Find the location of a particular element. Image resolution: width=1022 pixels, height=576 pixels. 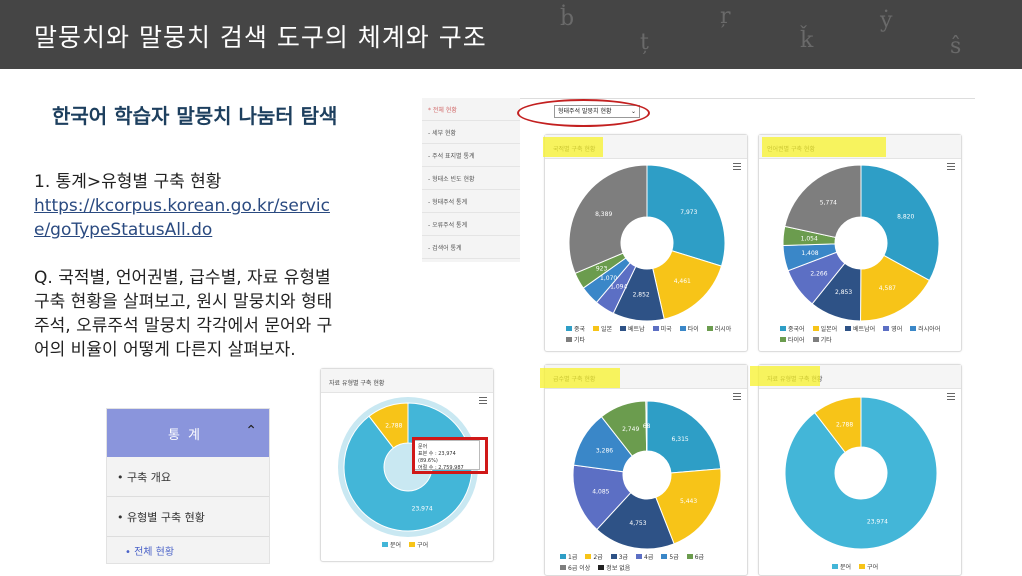

data-label: 2,749 is located at coordinates (630, 429).